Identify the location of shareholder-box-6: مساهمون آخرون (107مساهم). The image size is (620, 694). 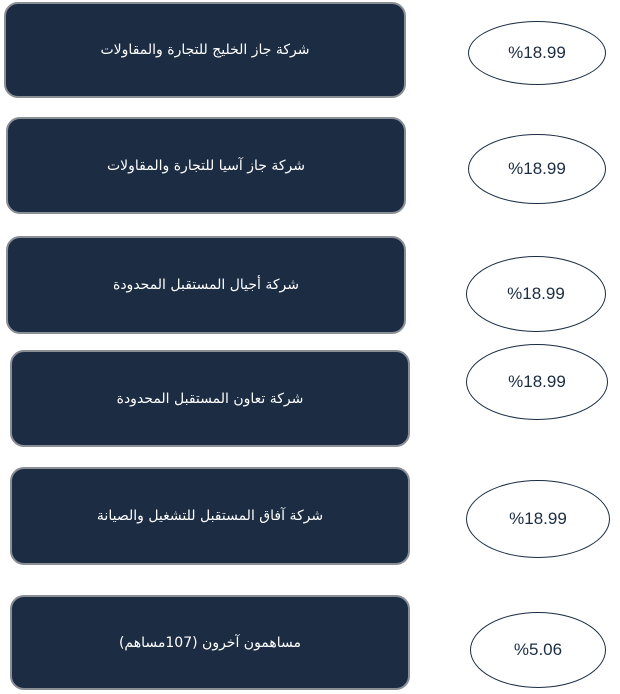
(210, 642).